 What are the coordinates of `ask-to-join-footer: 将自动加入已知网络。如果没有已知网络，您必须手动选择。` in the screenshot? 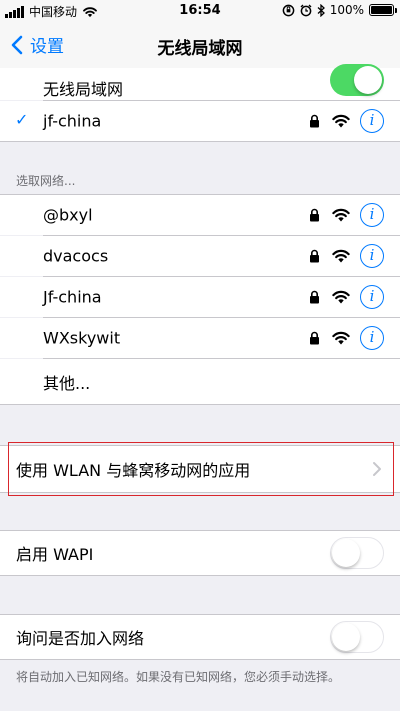 It's located at (178, 677).